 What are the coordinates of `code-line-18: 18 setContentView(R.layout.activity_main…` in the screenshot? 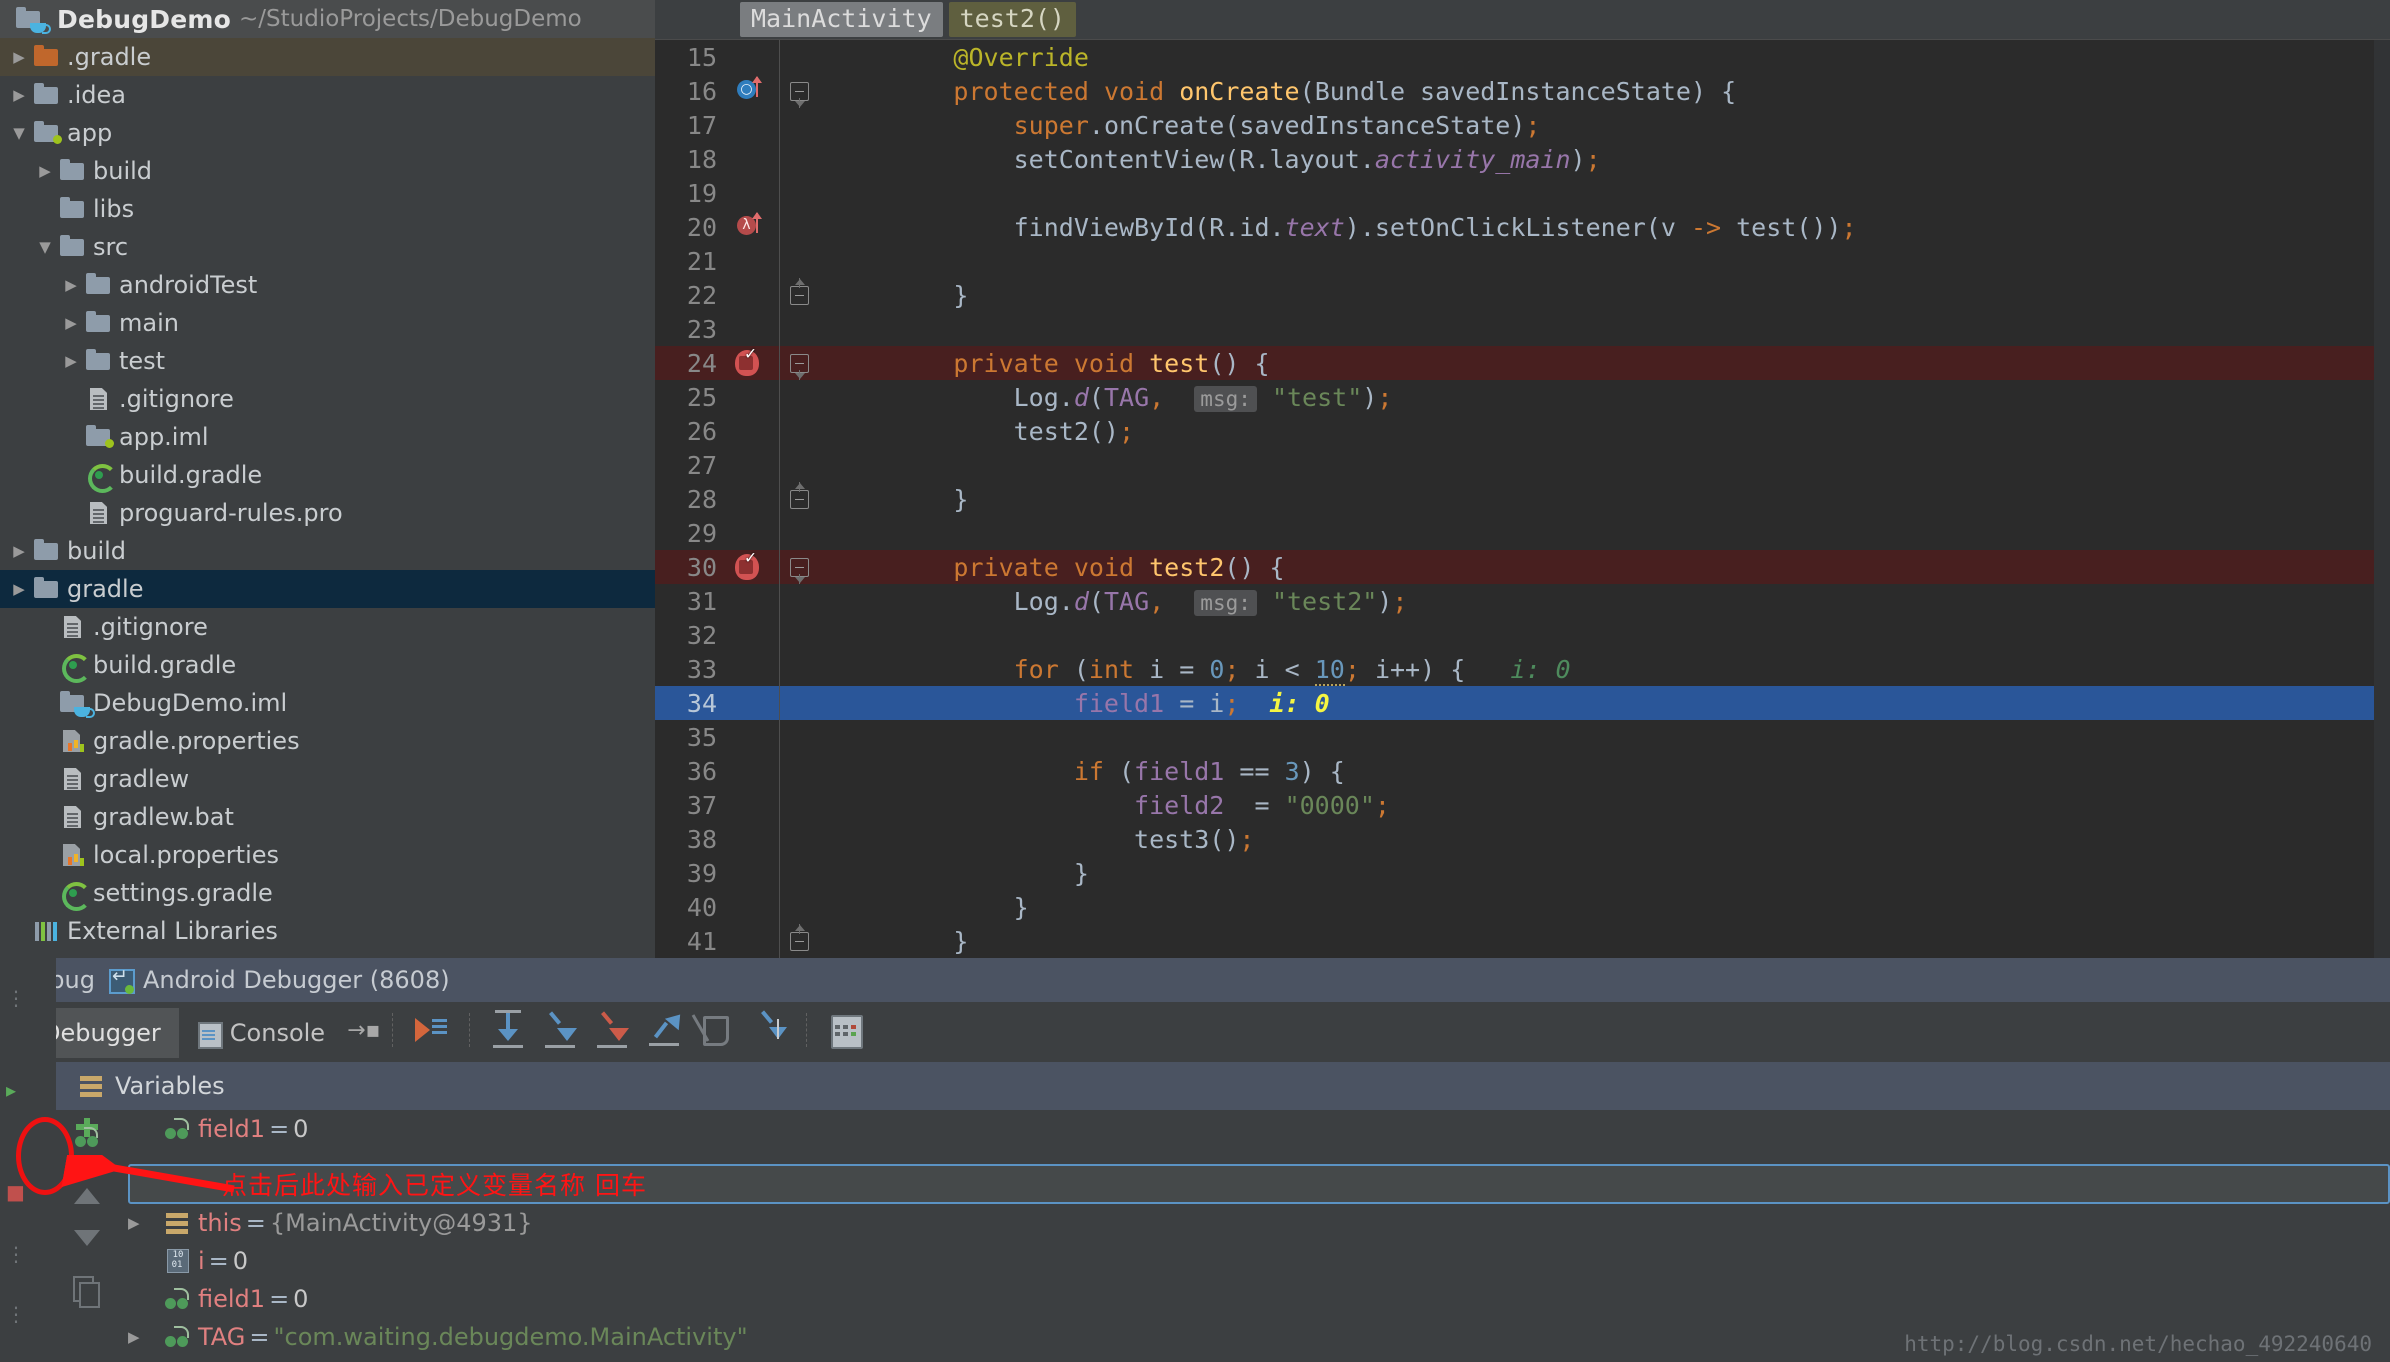 It's located at (1522, 159).